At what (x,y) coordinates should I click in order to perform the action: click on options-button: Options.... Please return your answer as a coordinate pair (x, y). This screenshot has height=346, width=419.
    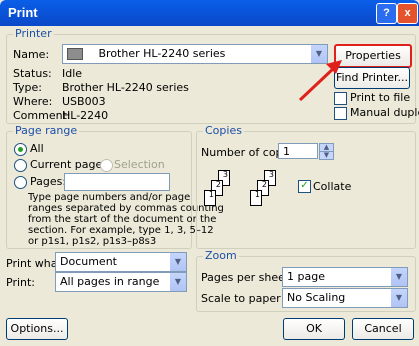
    Looking at the image, I should click on (37, 329).